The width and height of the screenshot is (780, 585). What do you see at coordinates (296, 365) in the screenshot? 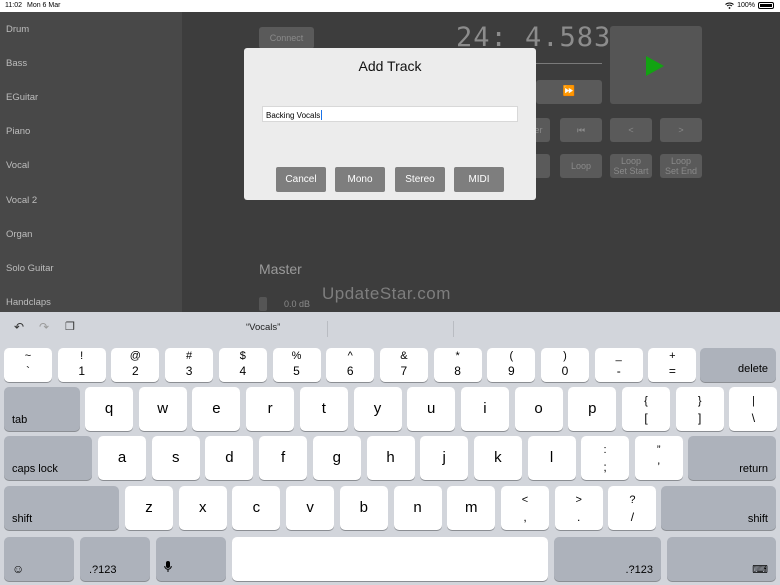
I see `key-5: % 5` at bounding box center [296, 365].